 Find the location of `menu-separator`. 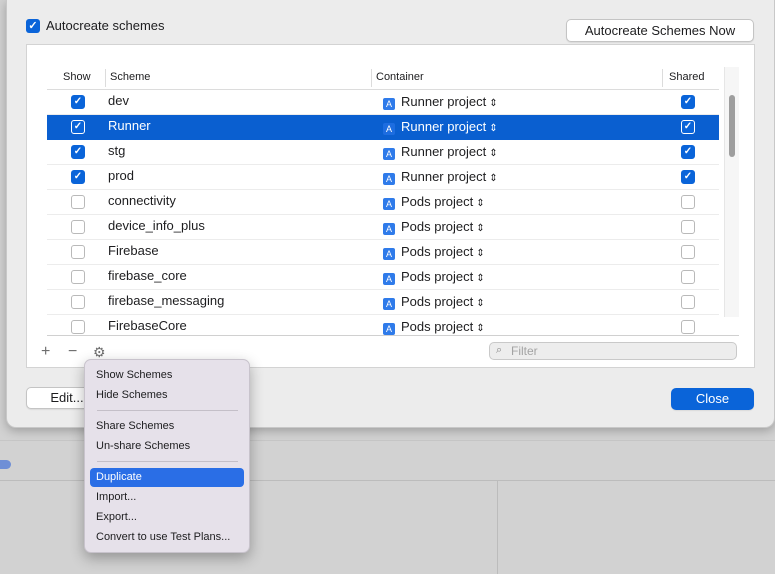

menu-separator is located at coordinates (167, 461).